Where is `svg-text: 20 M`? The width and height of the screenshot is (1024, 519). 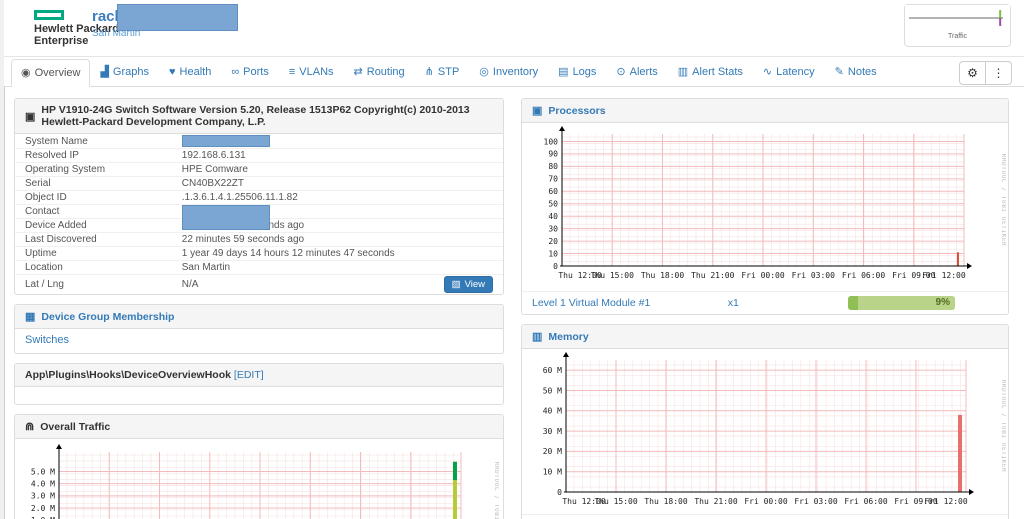
svg-text: 20 M is located at coordinates (552, 451).